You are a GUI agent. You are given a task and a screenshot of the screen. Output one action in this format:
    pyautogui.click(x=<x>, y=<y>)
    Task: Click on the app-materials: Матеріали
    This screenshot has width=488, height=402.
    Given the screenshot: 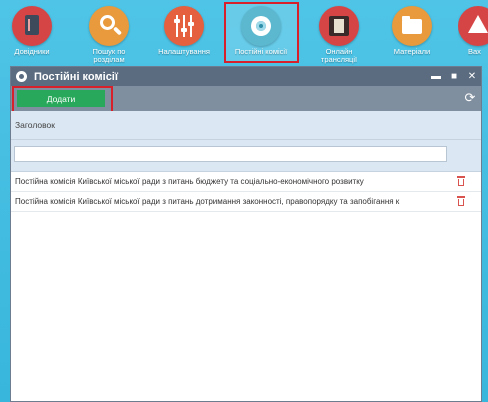 What is the action you would take?
    pyautogui.click(x=412, y=31)
    